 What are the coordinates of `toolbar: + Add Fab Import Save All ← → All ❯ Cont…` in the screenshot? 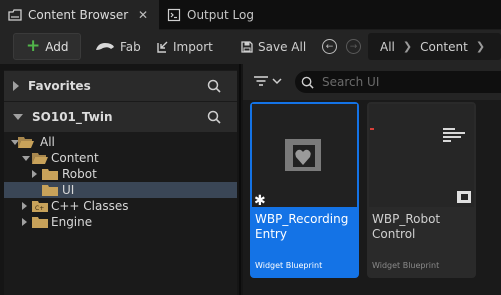 It's located at (250, 47).